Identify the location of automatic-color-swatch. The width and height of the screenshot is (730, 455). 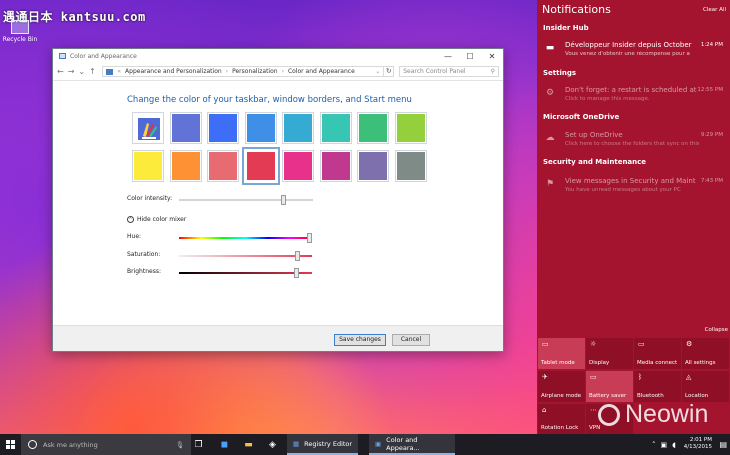
(148, 128).